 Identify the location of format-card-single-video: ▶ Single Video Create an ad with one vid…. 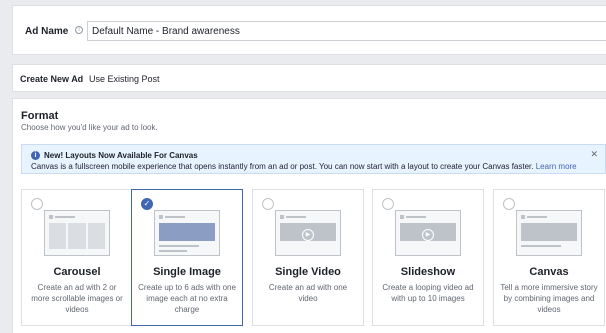
(308, 257).